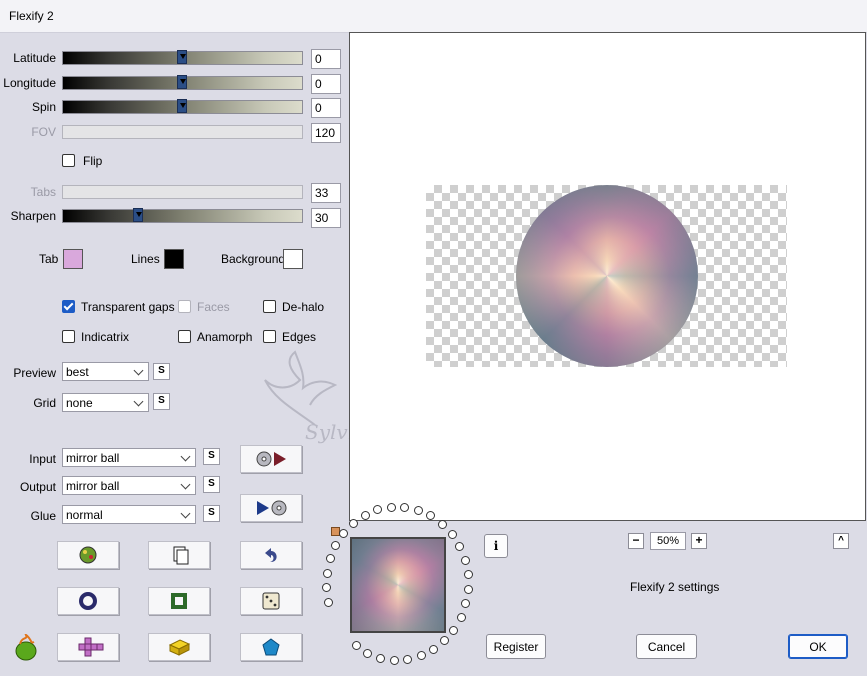  Describe the element at coordinates (43, 192) in the screenshot. I see `tabs-label: Tabs` at that location.